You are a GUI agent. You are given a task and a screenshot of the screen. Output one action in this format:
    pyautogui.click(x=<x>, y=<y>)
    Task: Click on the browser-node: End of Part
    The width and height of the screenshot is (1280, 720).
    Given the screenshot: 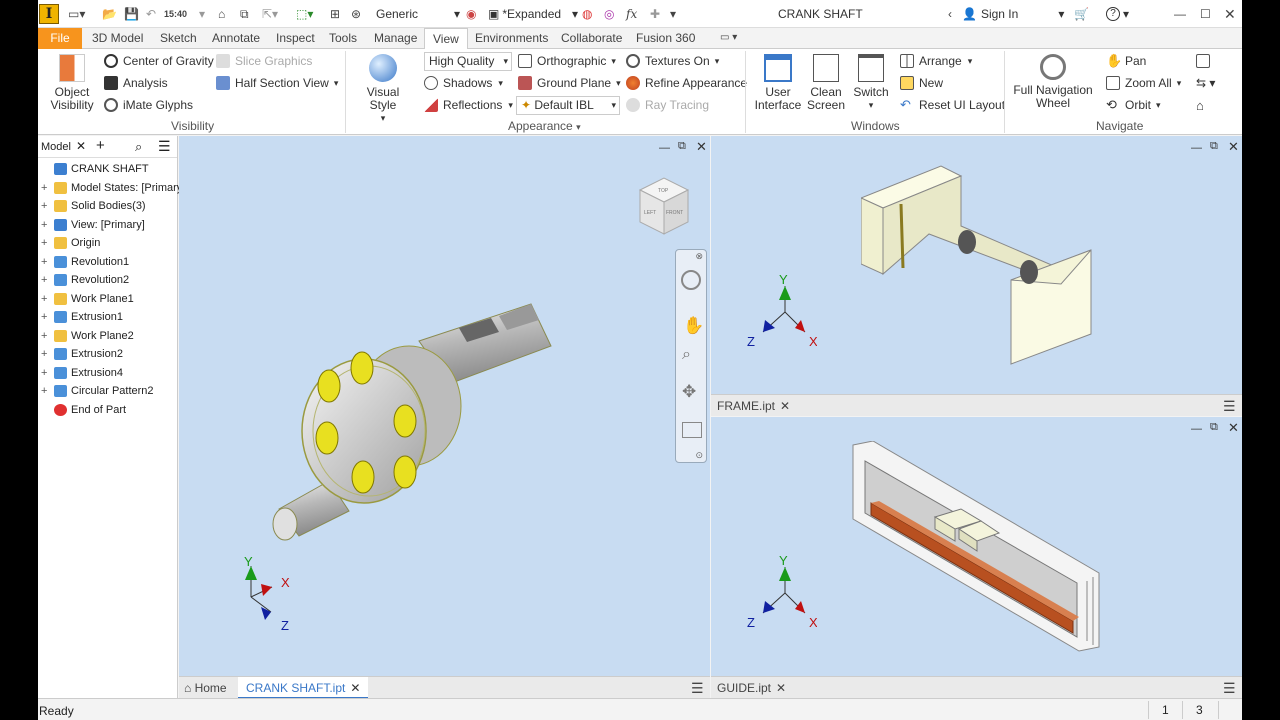 What is the action you would take?
    pyautogui.click(x=82, y=410)
    